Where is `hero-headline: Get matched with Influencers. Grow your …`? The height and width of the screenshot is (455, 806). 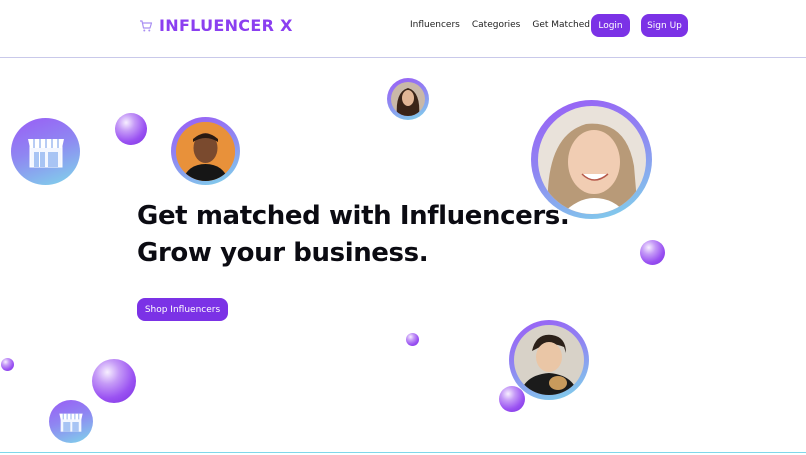 hero-headline: Get matched with Influencers. Grow your … is located at coordinates (353, 235).